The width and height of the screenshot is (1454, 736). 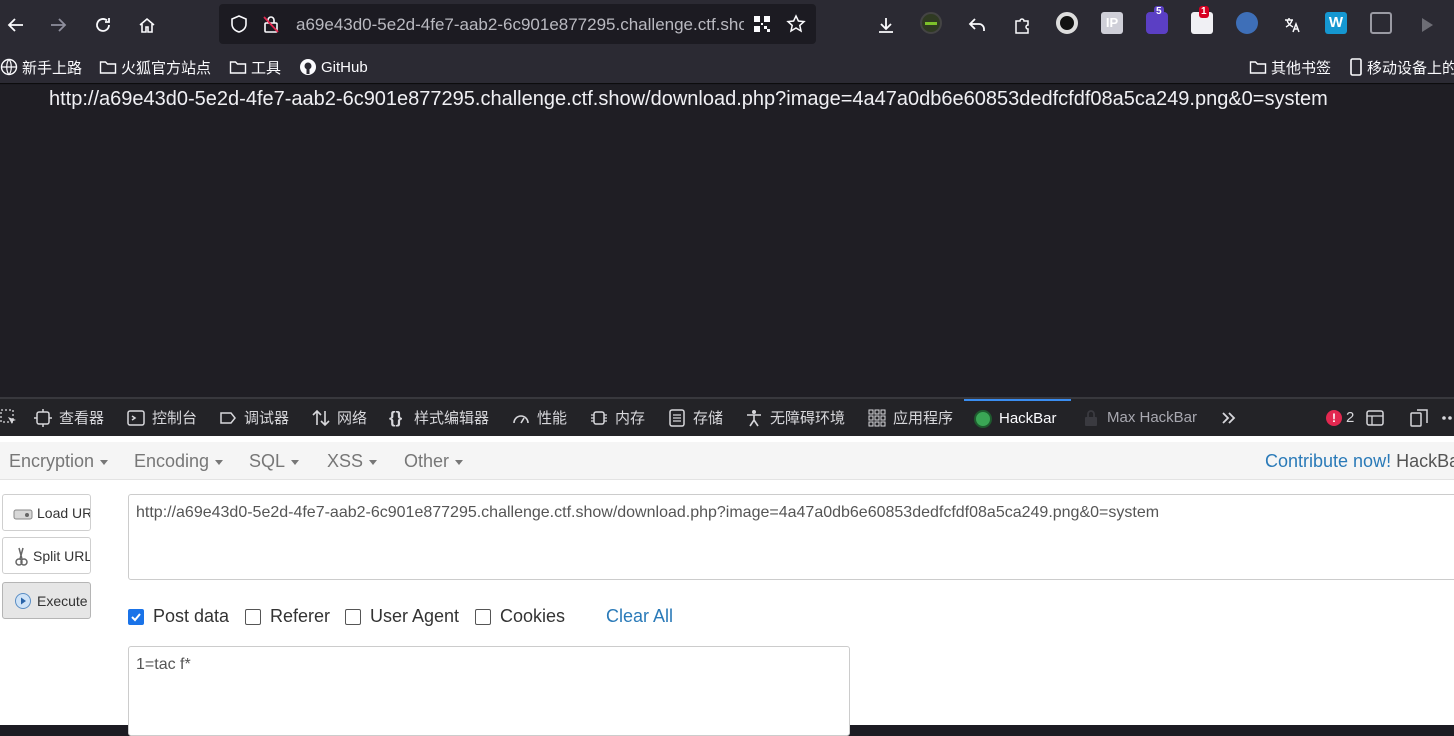 What do you see at coordinates (1336, 23) in the screenshot?
I see `w-icon: W` at bounding box center [1336, 23].